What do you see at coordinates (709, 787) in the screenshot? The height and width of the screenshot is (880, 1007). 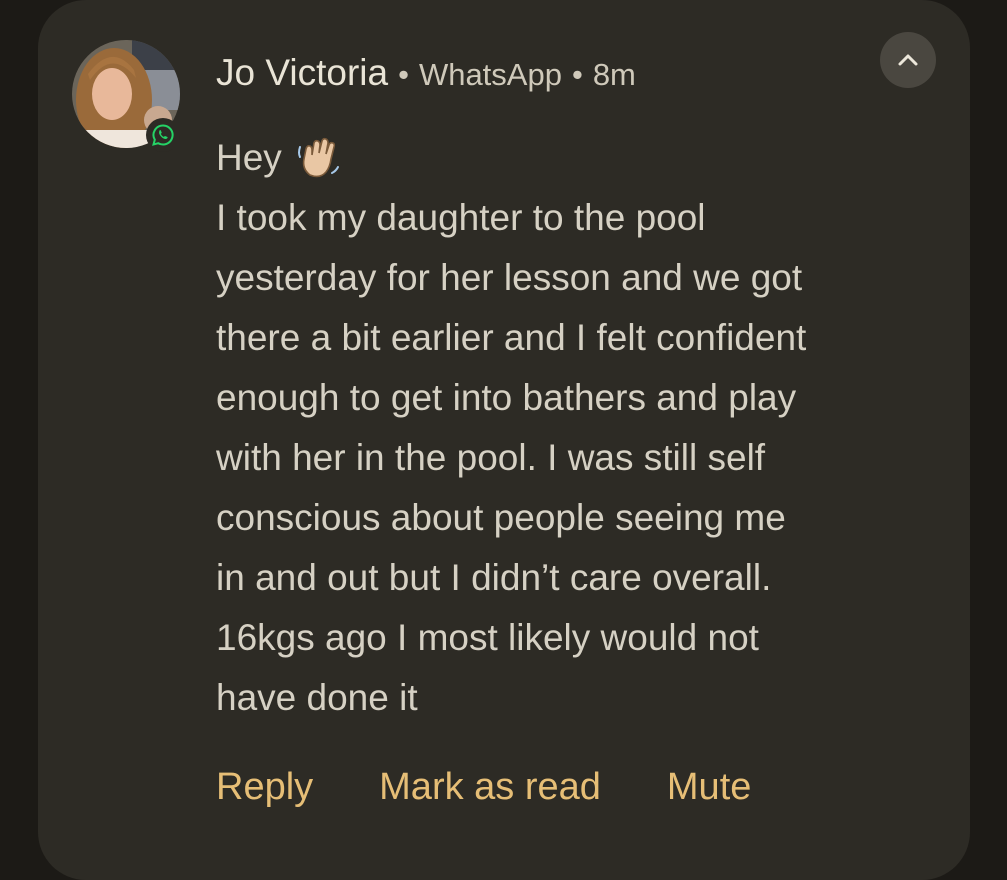 I see `mute-button: Mute` at bounding box center [709, 787].